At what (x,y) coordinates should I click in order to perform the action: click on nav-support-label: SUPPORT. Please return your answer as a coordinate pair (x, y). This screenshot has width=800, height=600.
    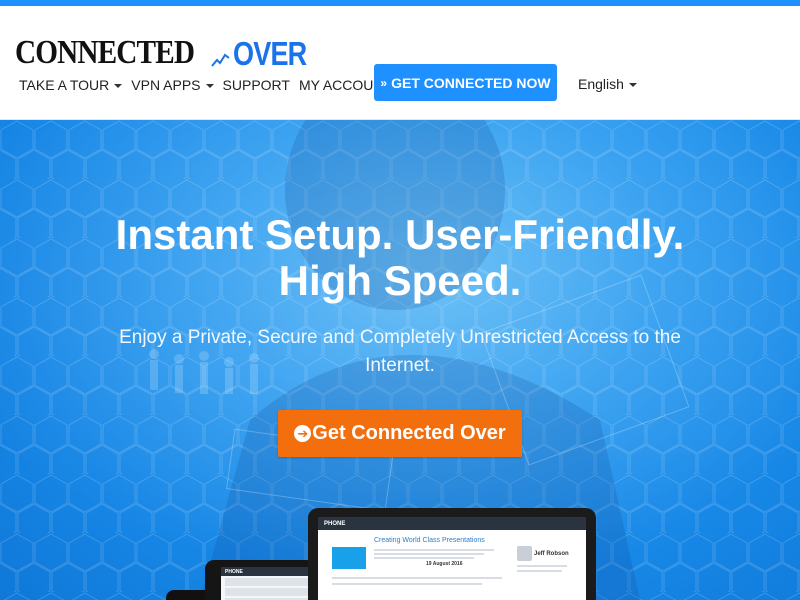
    Looking at the image, I should click on (256, 85).